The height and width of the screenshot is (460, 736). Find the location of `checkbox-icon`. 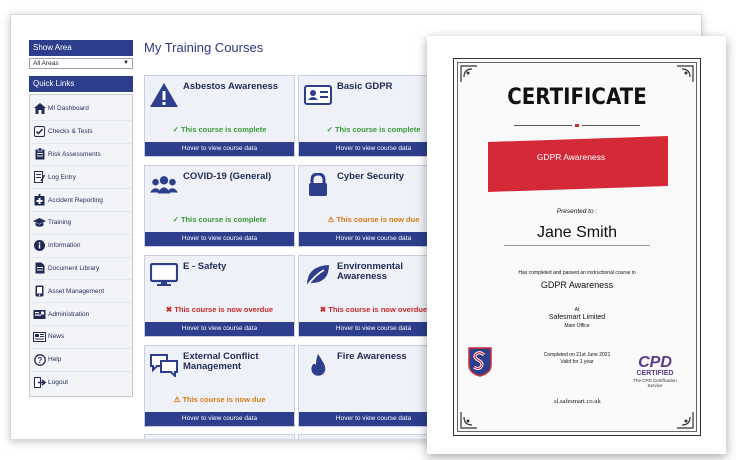

checkbox-icon is located at coordinates (39, 132).